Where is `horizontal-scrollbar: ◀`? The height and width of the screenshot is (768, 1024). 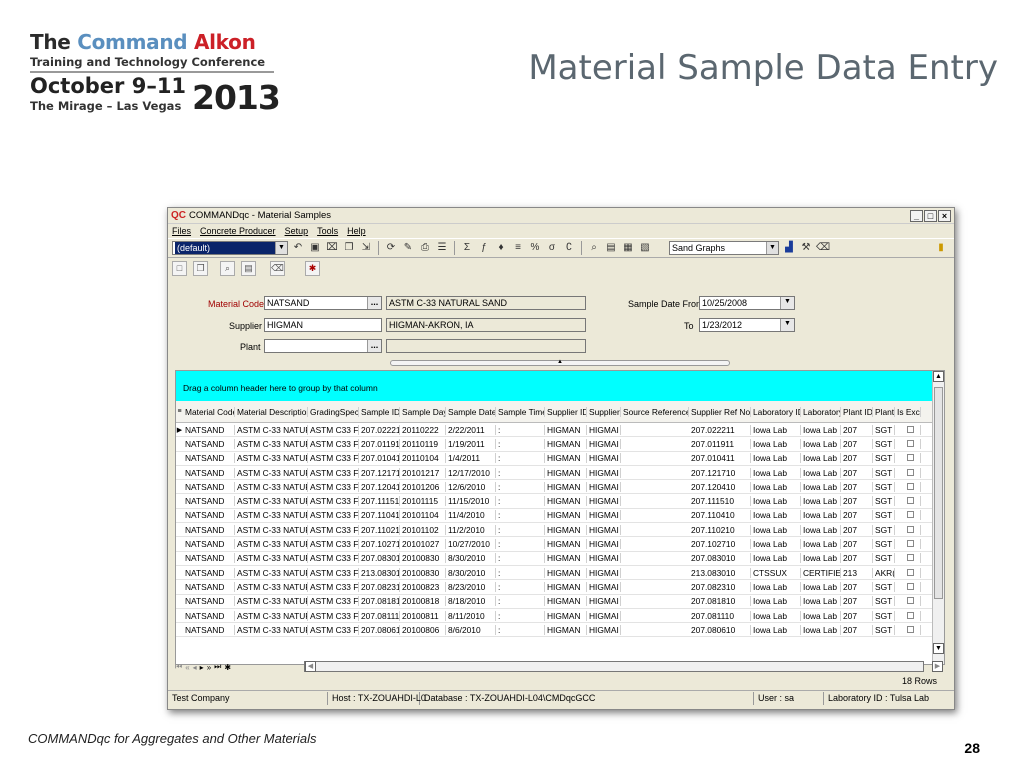 horizontal-scrollbar: ◀ is located at coordinates (614, 666).